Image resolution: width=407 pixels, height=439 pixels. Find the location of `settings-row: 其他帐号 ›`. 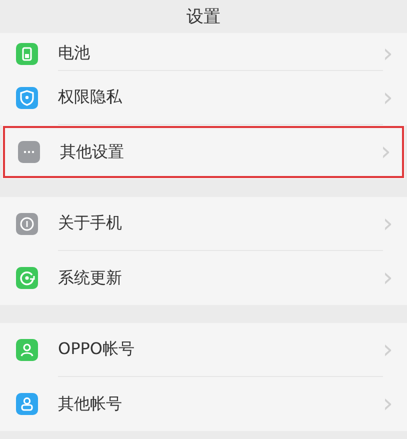

settings-row: 其他帐号 › is located at coordinates (203, 404).